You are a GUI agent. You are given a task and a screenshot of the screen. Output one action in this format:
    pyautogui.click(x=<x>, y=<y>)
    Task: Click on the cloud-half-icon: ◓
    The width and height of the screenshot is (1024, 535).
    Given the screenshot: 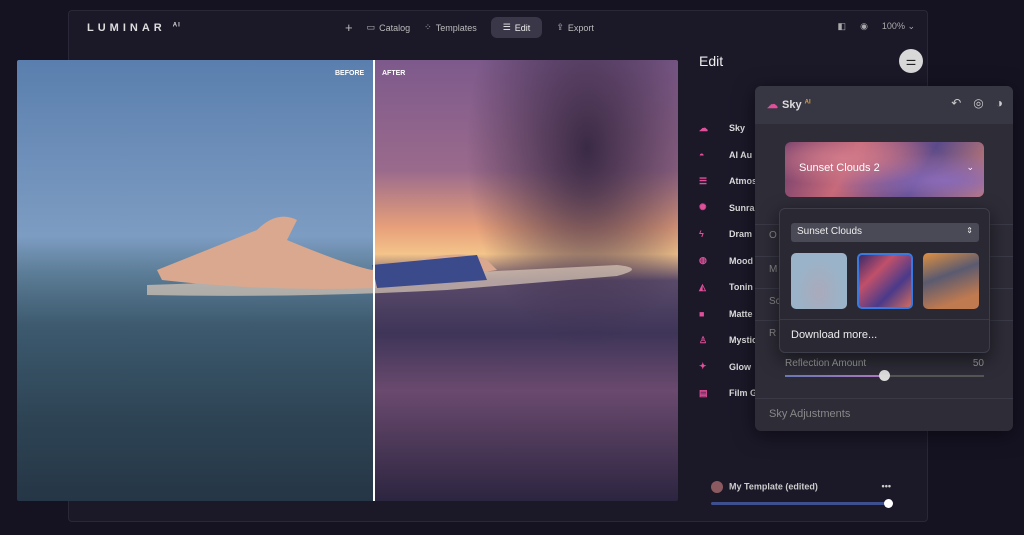 What is the action you would take?
    pyautogui.click(x=702, y=154)
    